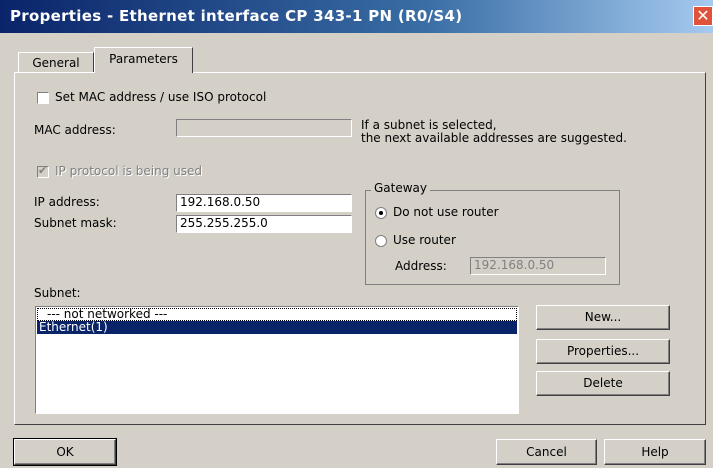  I want to click on ok-button: OK, so click(65, 452).